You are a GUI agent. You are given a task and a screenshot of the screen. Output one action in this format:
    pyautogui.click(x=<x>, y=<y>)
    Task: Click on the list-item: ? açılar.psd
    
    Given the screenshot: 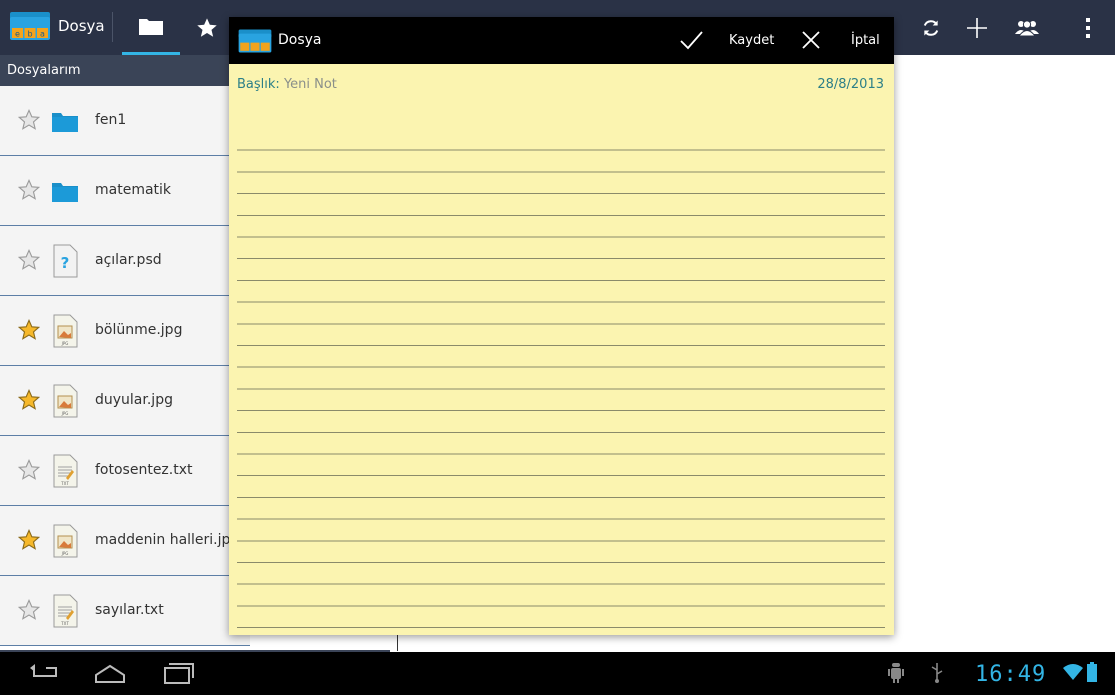 What is the action you would take?
    pyautogui.click(x=125, y=261)
    